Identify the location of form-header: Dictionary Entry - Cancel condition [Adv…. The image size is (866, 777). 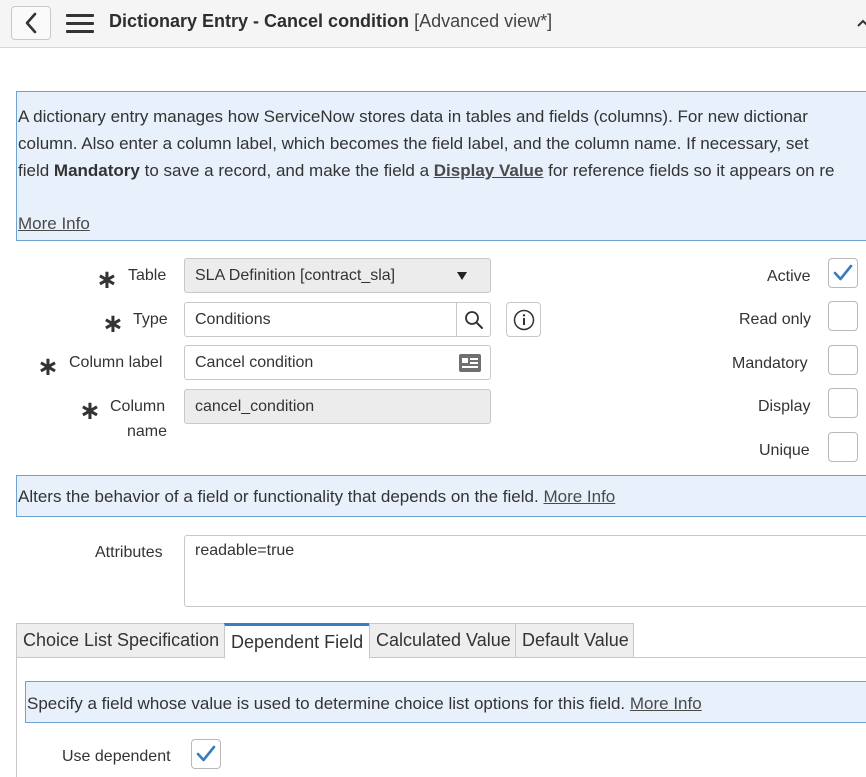
(433, 24).